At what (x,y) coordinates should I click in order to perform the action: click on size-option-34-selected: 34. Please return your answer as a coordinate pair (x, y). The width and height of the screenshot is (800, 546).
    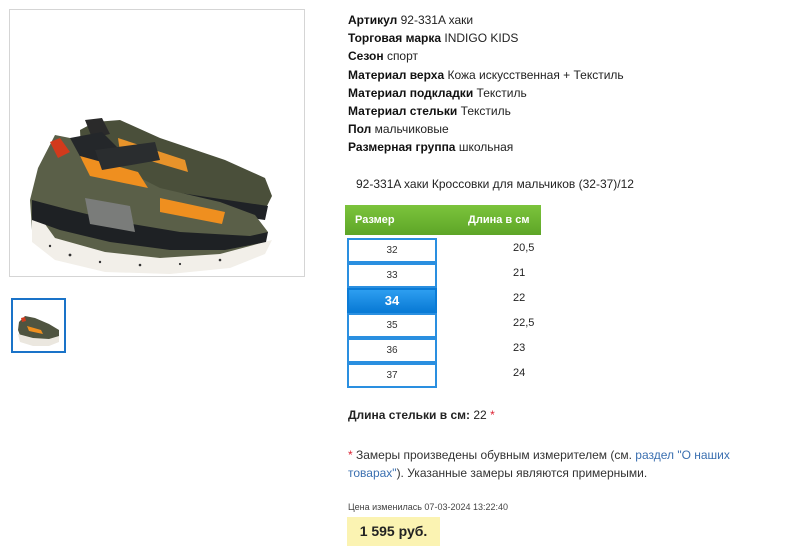
    Looking at the image, I should click on (392, 300).